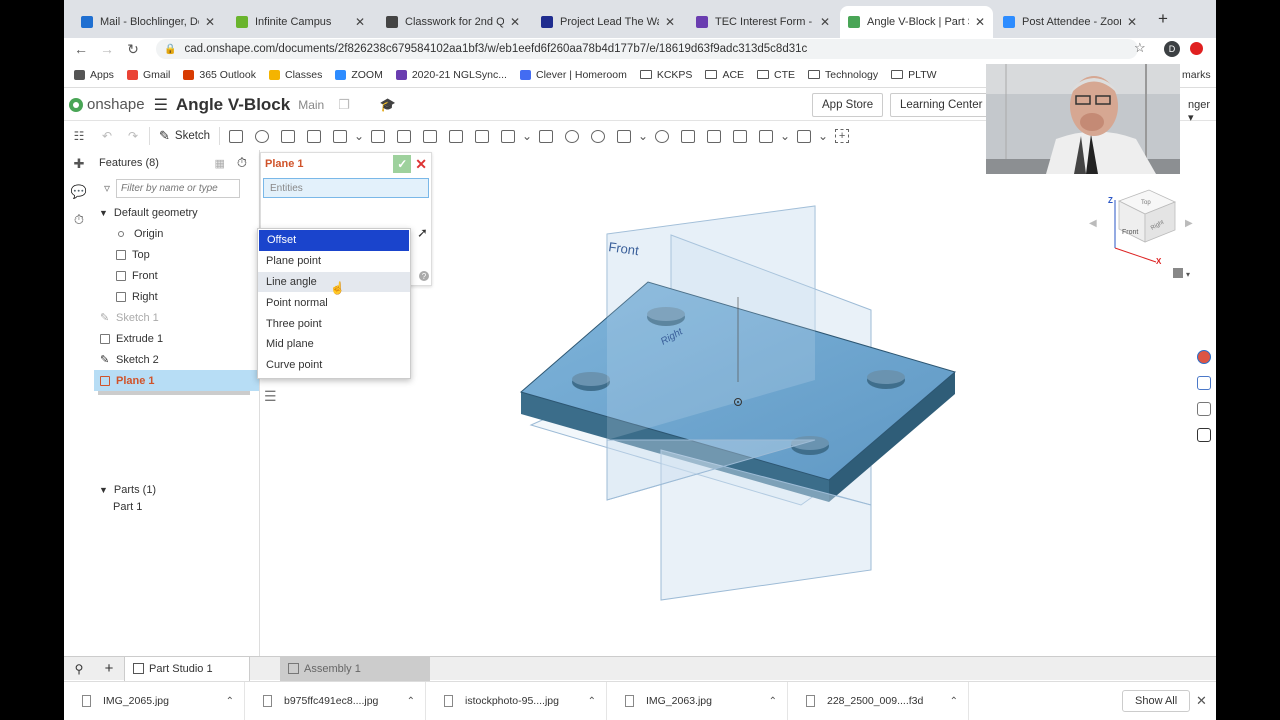 The image size is (1280, 720). Describe the element at coordinates (79, 164) in the screenshot. I see `insert-icon: ✚` at that location.